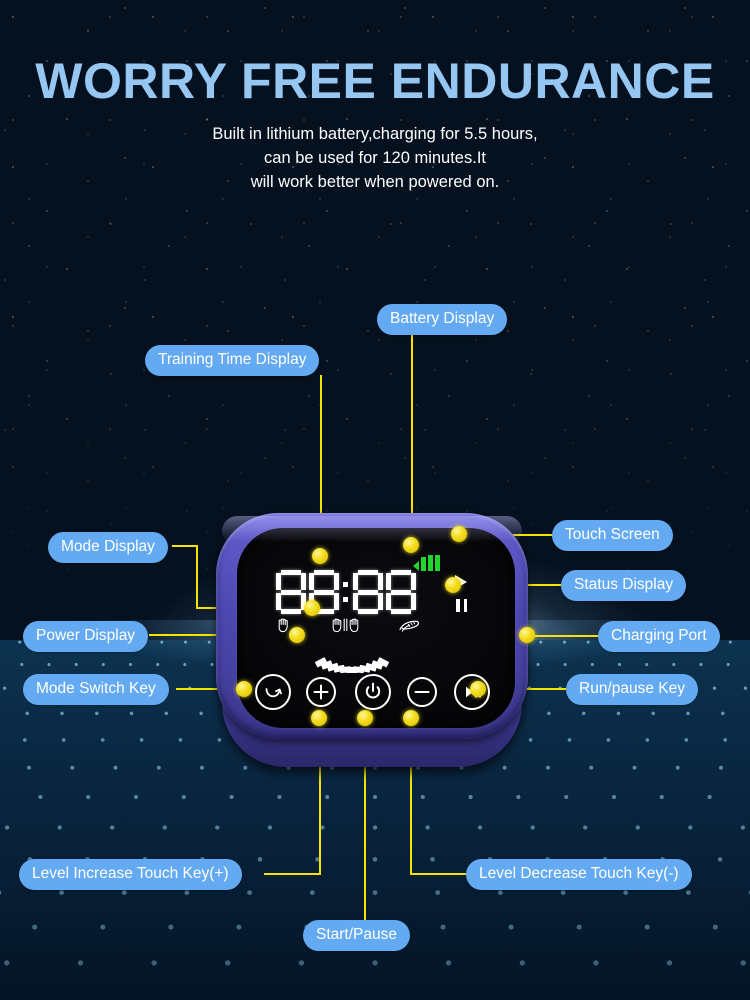  I want to click on dot-power-display, so click(297, 635).